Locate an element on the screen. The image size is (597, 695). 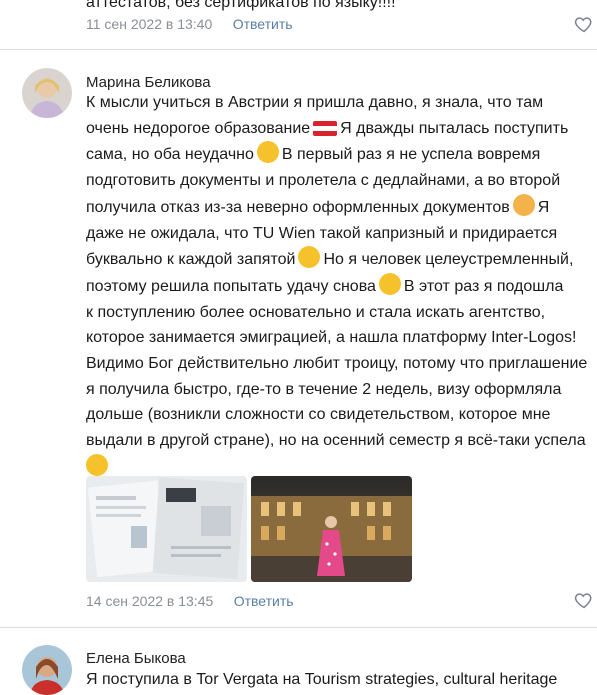
laughing-tears-emoji-icon is located at coordinates (389, 283).